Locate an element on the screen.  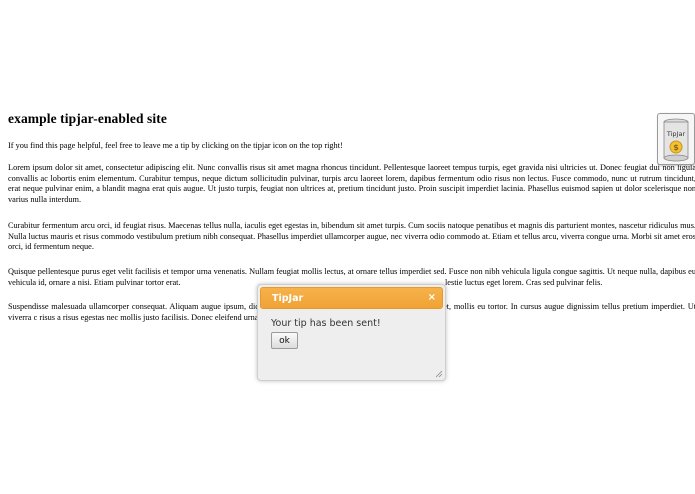
resize-grip-icon is located at coordinates (439, 374).